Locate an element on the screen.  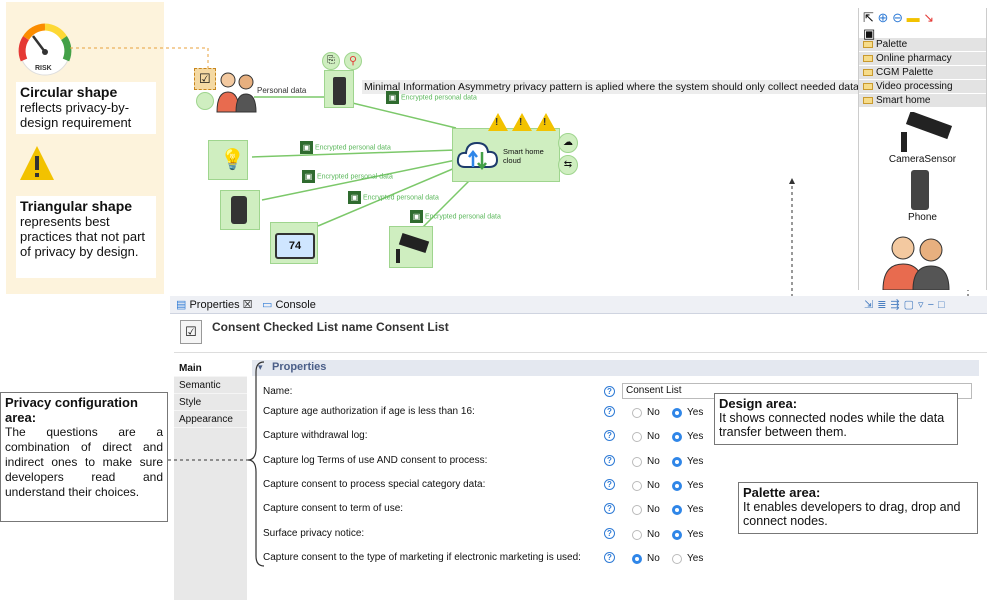
location-pin-icon: ⚲ is located at coordinates (353, 61).